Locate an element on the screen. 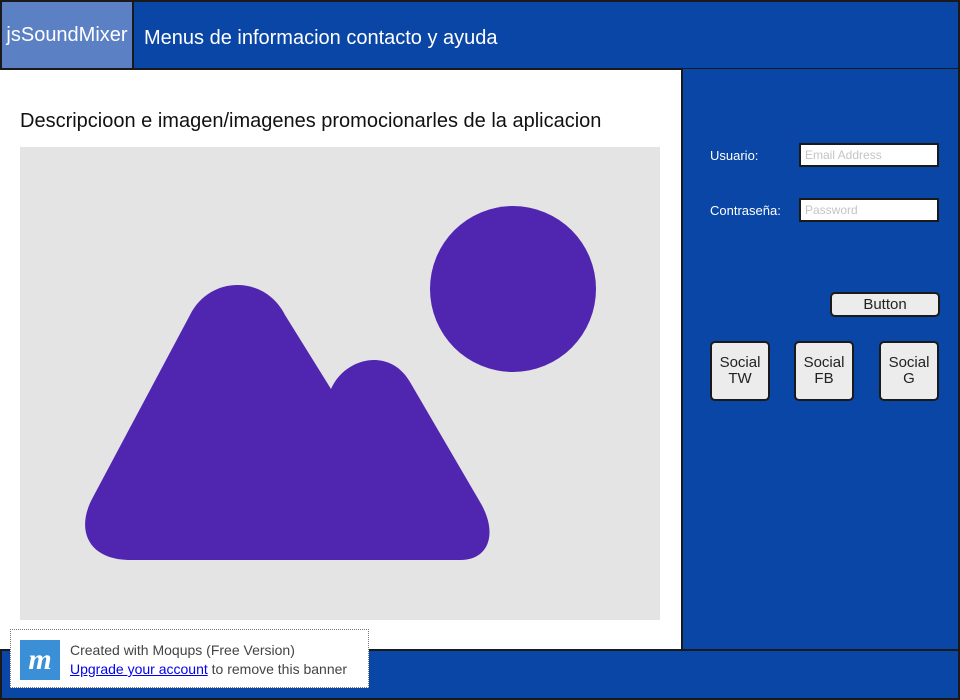 The width and height of the screenshot is (960, 700). moqups-logo-icon: m is located at coordinates (40, 660).